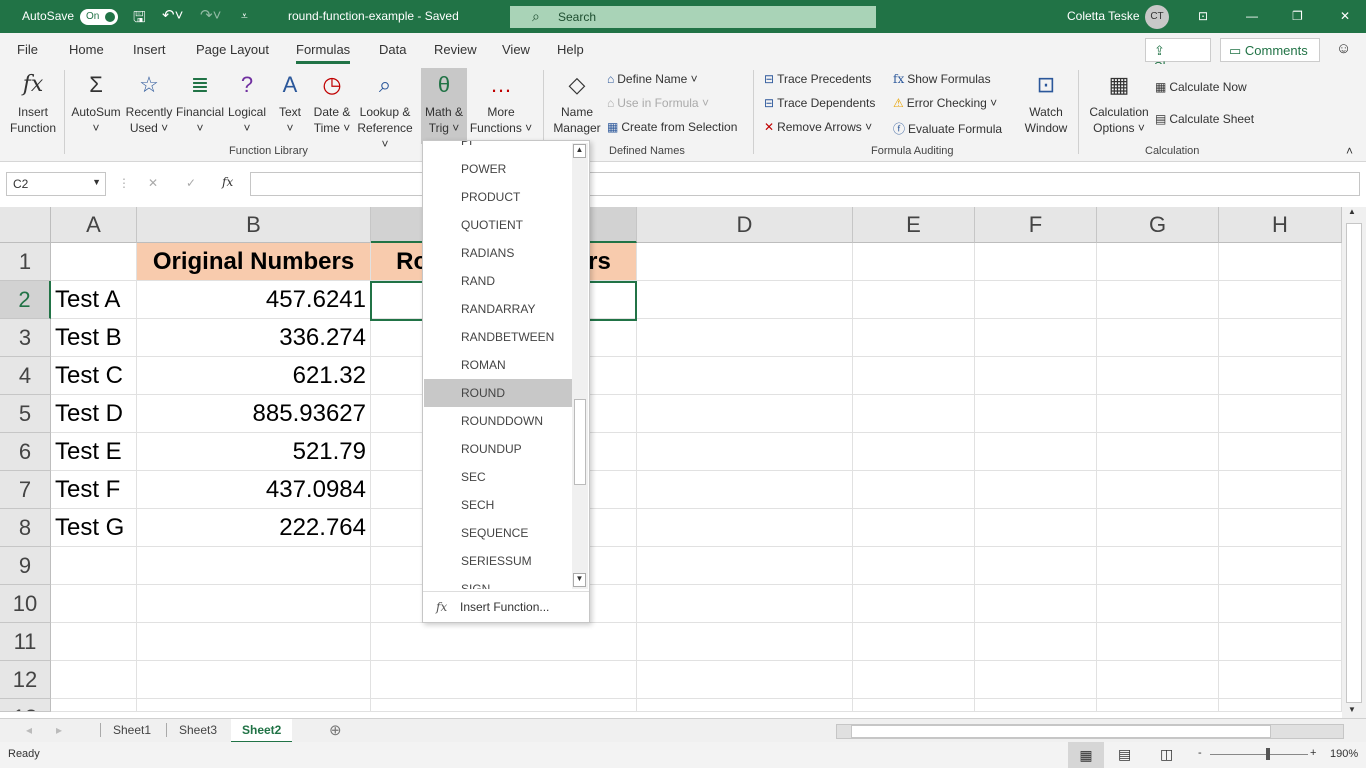 The height and width of the screenshot is (768, 1366). What do you see at coordinates (914, 642) in the screenshot?
I see `cell-E11` at bounding box center [914, 642].